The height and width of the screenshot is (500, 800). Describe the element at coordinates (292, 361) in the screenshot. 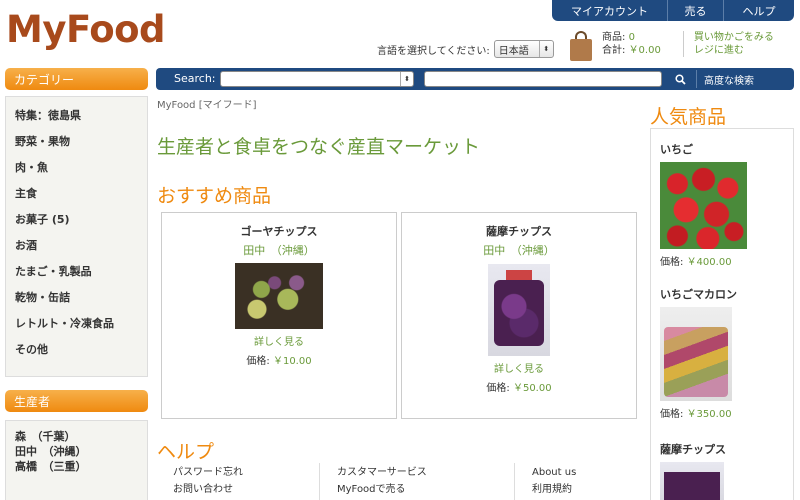

I see `price-value: ￥10.00` at that location.